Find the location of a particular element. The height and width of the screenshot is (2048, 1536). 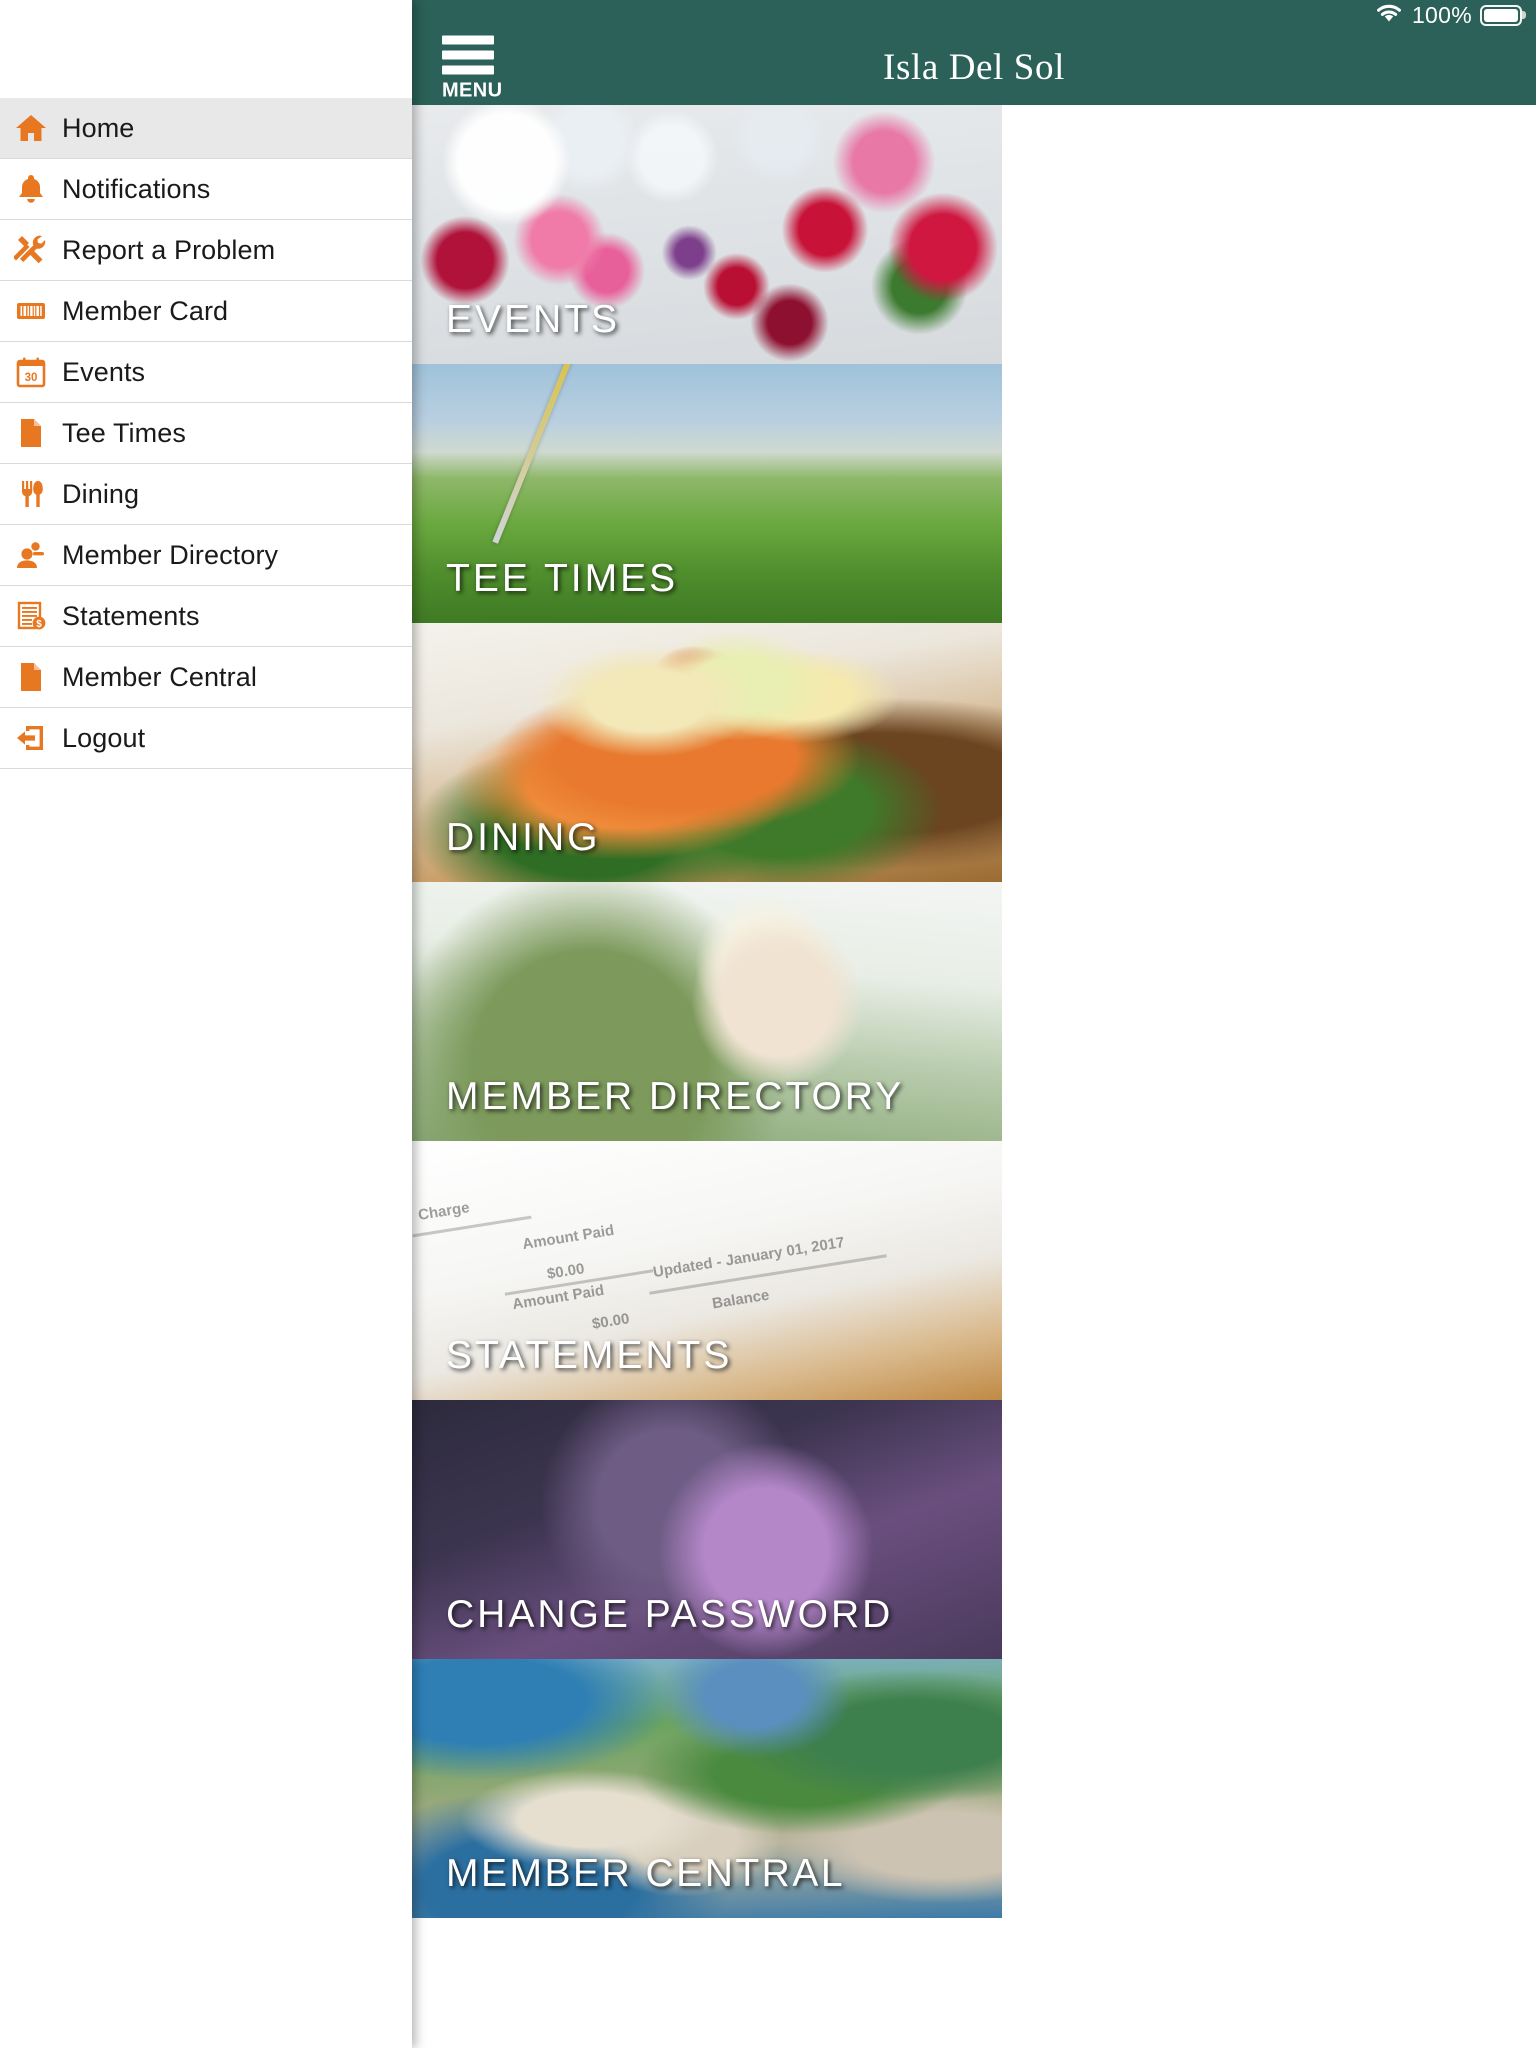

sidebar-item-tee-times: Tee Times is located at coordinates (206, 433).